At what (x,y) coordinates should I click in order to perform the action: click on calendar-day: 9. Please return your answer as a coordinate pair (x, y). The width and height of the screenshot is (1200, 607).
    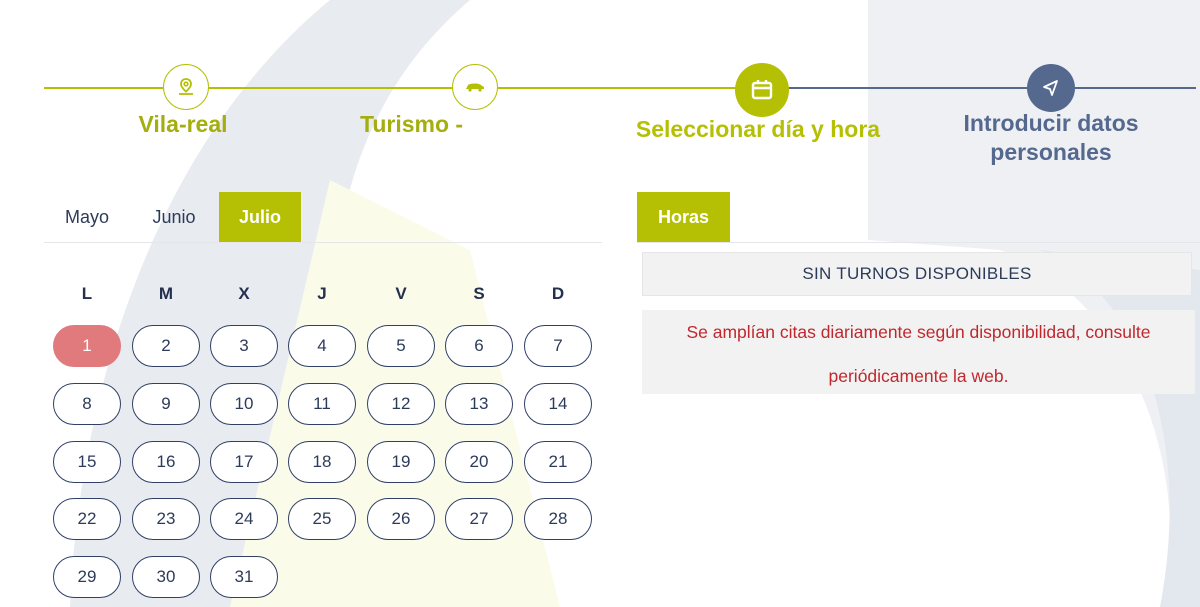
    Looking at the image, I should click on (166, 404).